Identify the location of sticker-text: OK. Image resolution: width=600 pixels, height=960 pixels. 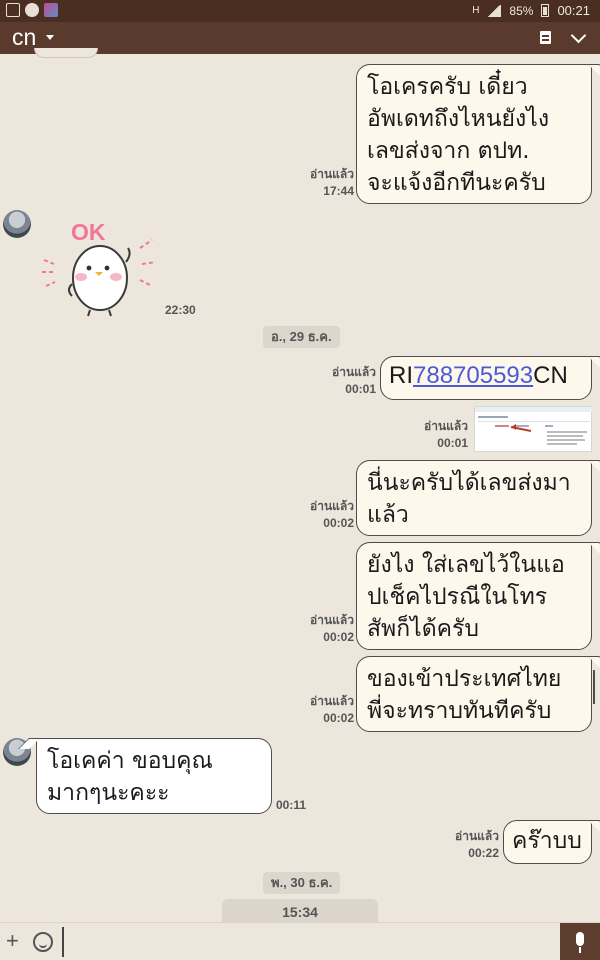
(88, 232).